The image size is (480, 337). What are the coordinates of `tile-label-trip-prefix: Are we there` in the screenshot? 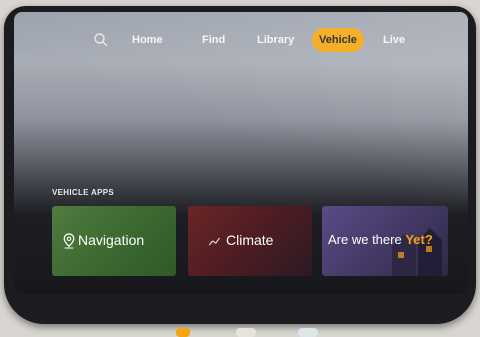 It's located at (367, 239).